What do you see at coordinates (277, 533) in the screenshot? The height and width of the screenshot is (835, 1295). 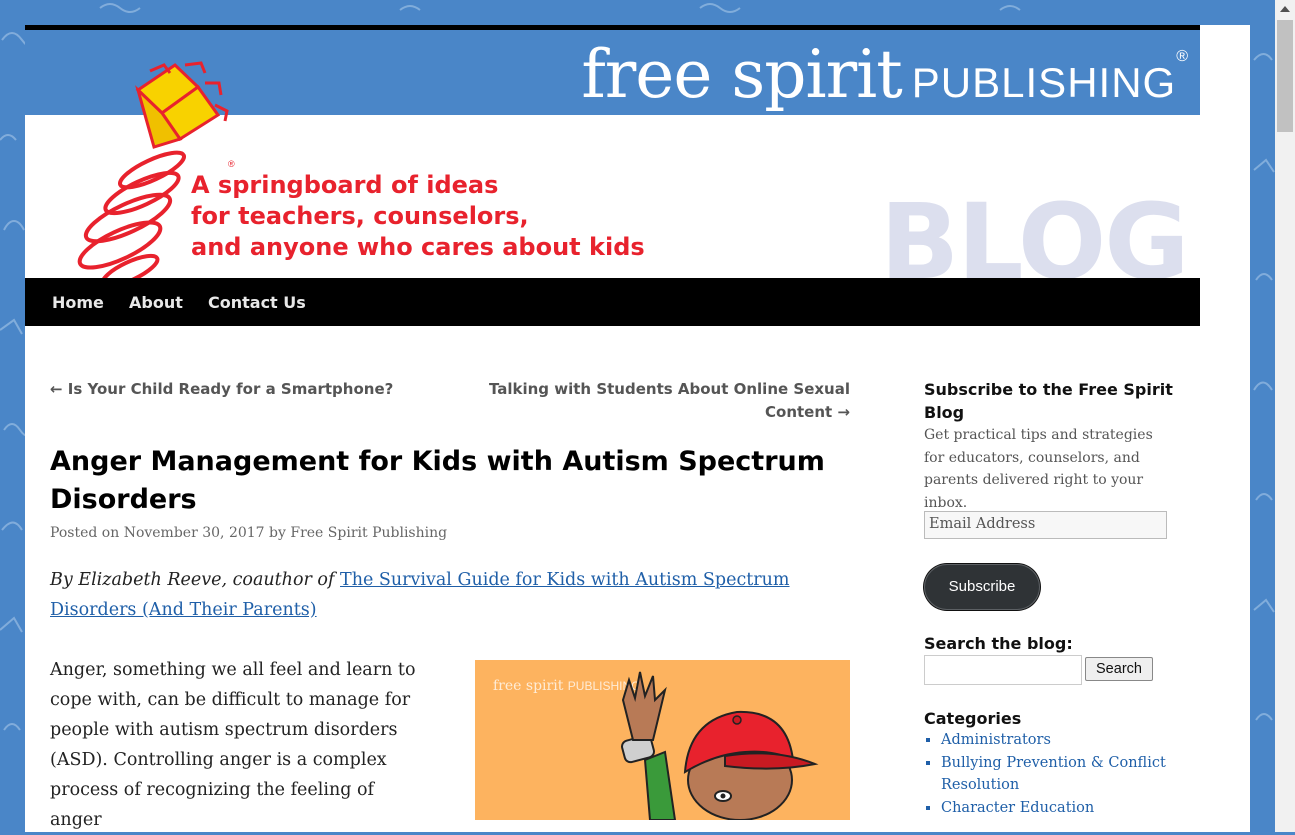 I see `by-label: by` at bounding box center [277, 533].